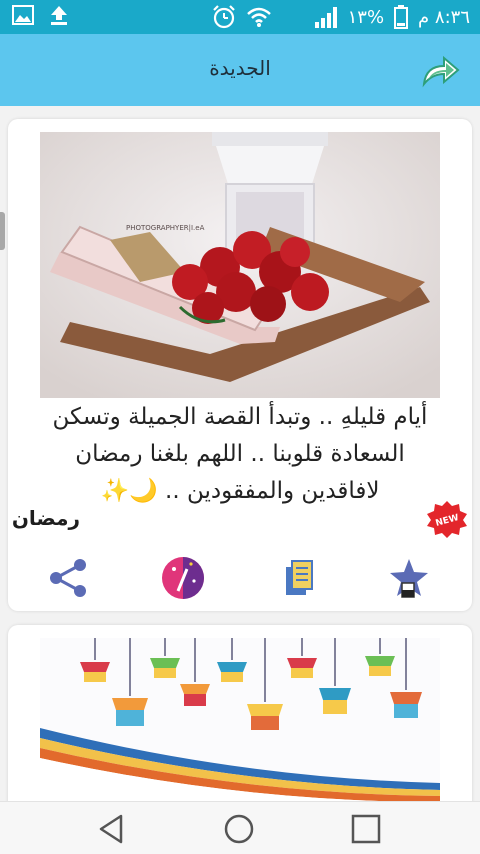  Describe the element at coordinates (223, 17) in the screenshot. I see `alarm-icon` at that location.